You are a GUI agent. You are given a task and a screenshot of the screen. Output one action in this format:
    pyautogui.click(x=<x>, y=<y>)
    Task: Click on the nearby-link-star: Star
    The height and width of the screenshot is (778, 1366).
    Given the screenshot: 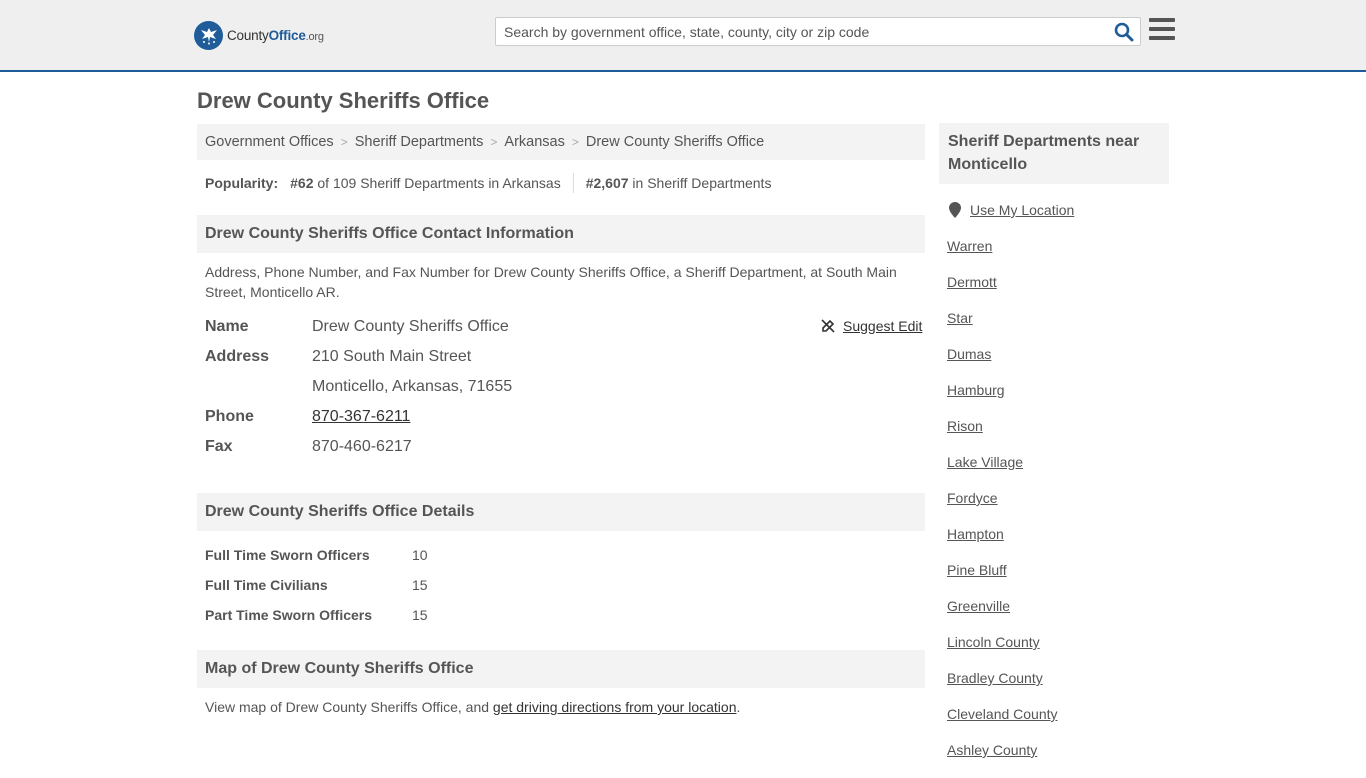 What is the action you would take?
    pyautogui.click(x=960, y=318)
    